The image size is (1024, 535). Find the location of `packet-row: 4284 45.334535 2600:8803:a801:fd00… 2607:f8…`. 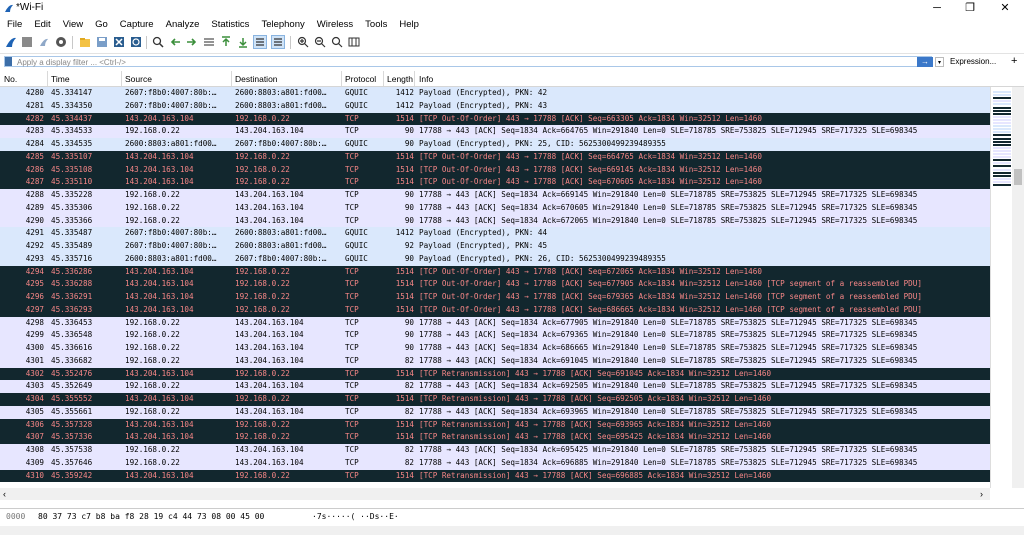

packet-row: 4284 45.334535 2600:8803:a801:fd00… 2607:f8… is located at coordinates (495, 144).